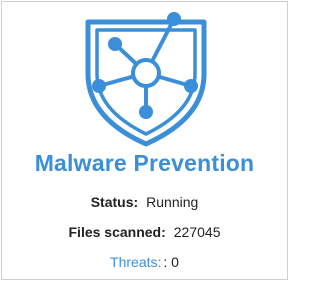 This screenshot has width=320, height=283. I want to click on files-scanned-row: Files scanned: 227045, so click(144, 232).